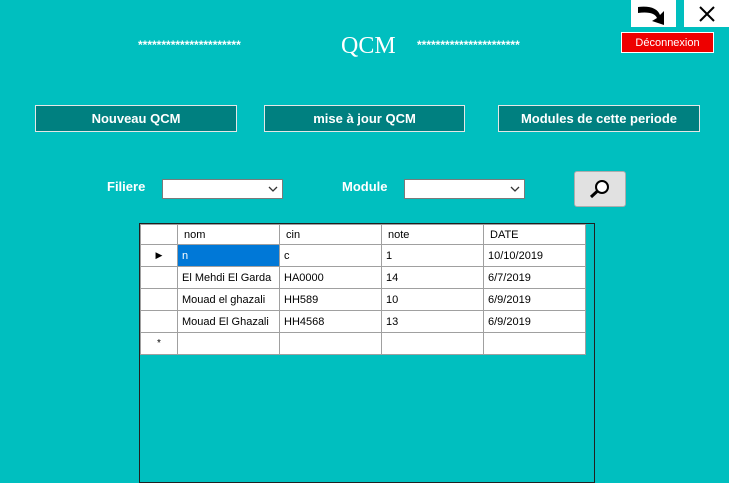  What do you see at coordinates (330, 321) in the screenshot?
I see `table-cell: HH4568` at bounding box center [330, 321].